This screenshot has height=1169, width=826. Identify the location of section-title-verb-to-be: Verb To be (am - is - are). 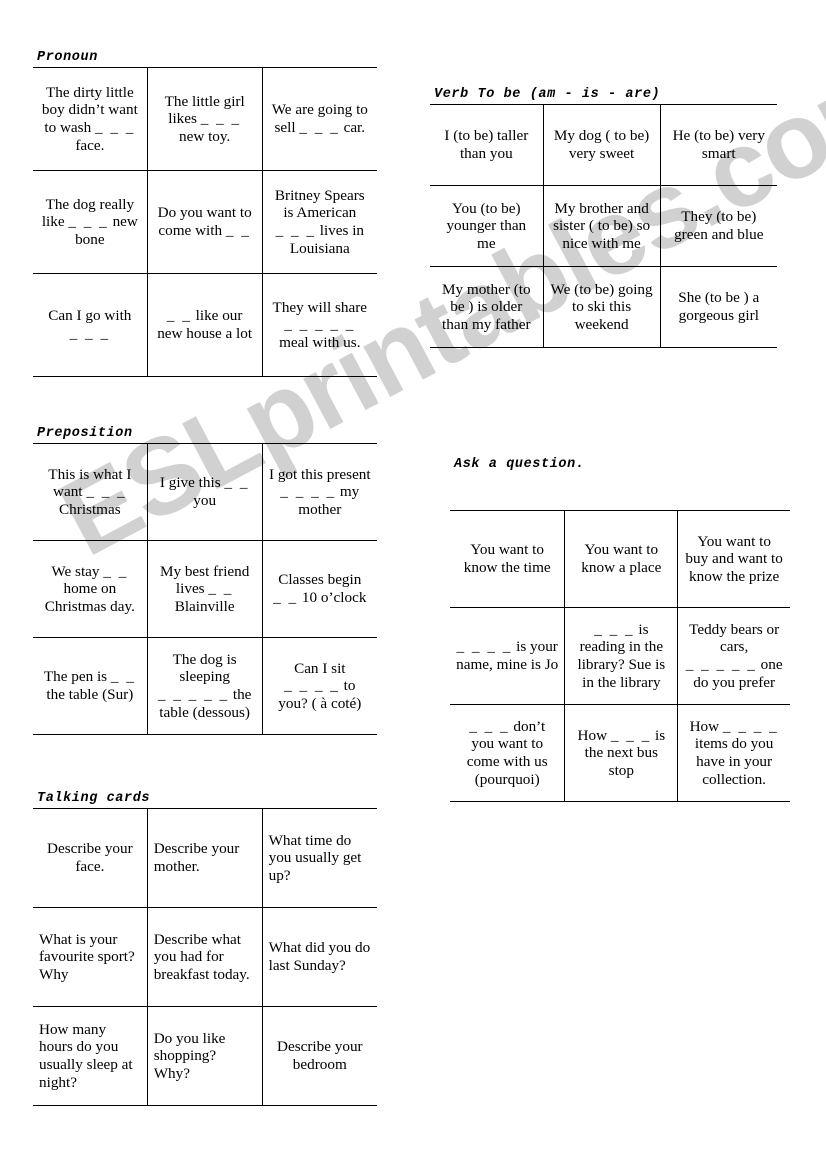
(547, 94).